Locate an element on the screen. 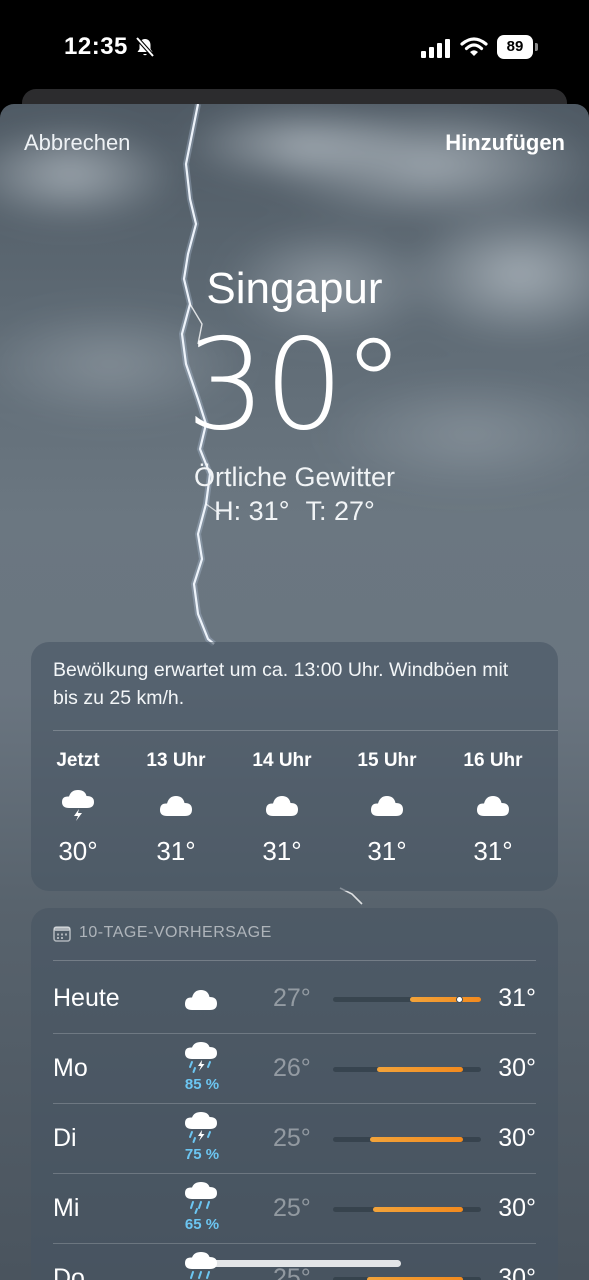 The width and height of the screenshot is (589, 1280). hour-label: 16 Uhr is located at coordinates (493, 760).